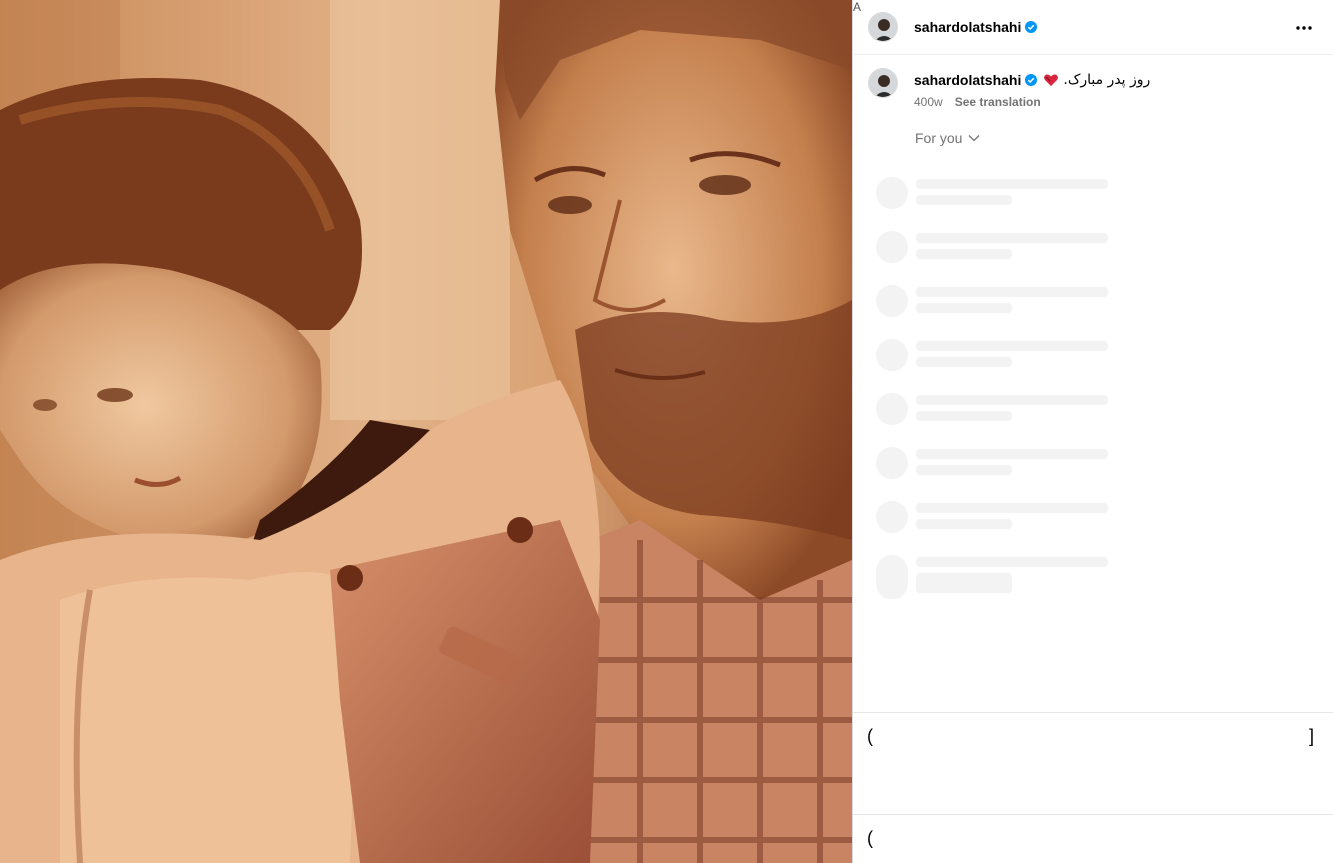 This screenshot has width=1333, height=863. I want to click on emoji-icon: (, so click(870, 838).